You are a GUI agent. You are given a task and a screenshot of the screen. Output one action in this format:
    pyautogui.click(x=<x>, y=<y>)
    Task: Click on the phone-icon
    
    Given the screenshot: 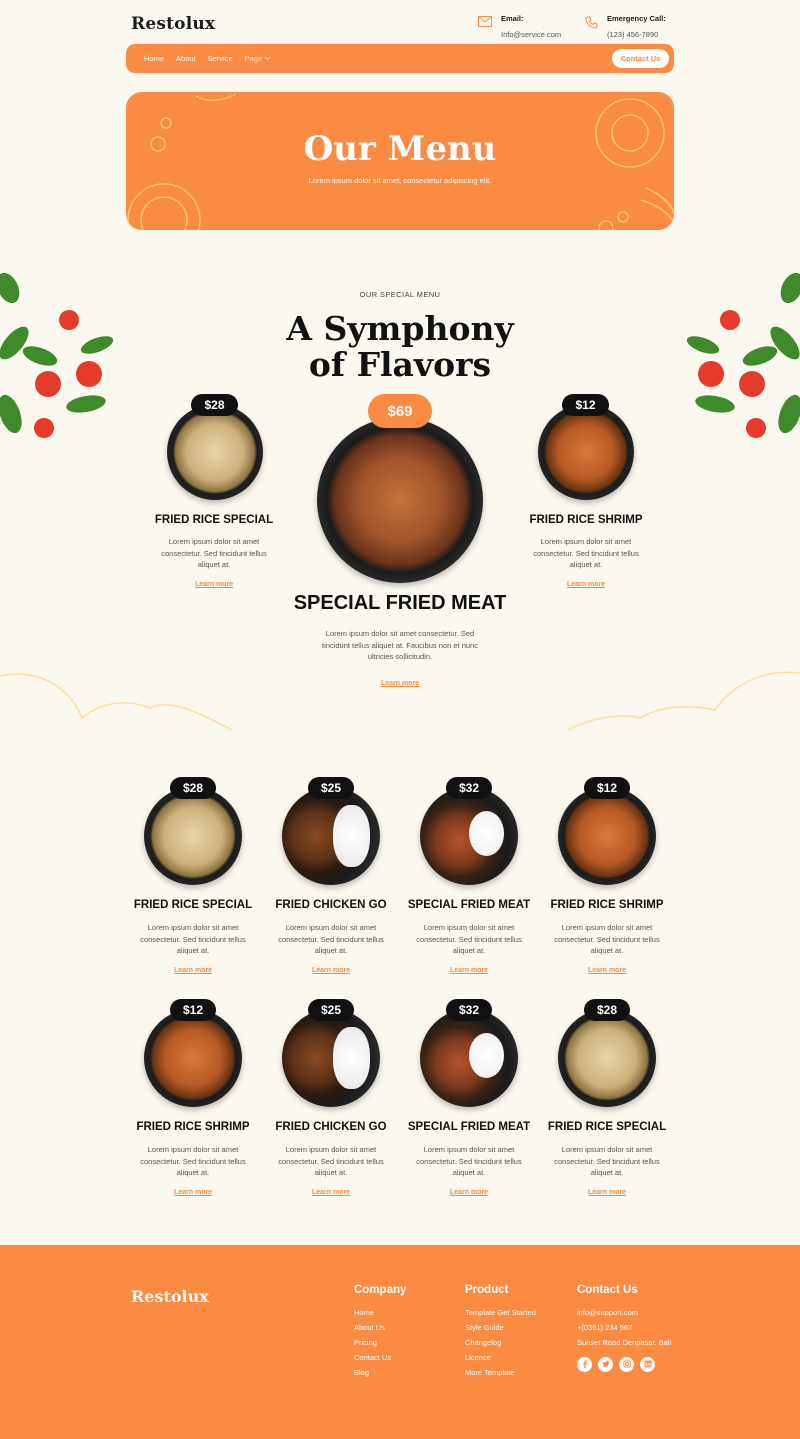 What is the action you would take?
    pyautogui.click(x=591, y=22)
    